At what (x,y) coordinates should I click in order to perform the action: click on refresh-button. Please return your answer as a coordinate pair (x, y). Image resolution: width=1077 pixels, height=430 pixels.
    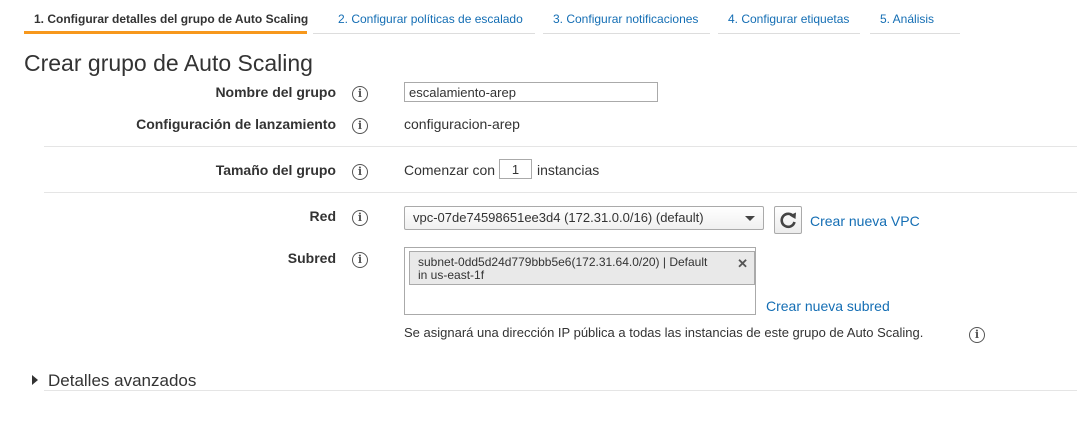
    Looking at the image, I should click on (788, 220).